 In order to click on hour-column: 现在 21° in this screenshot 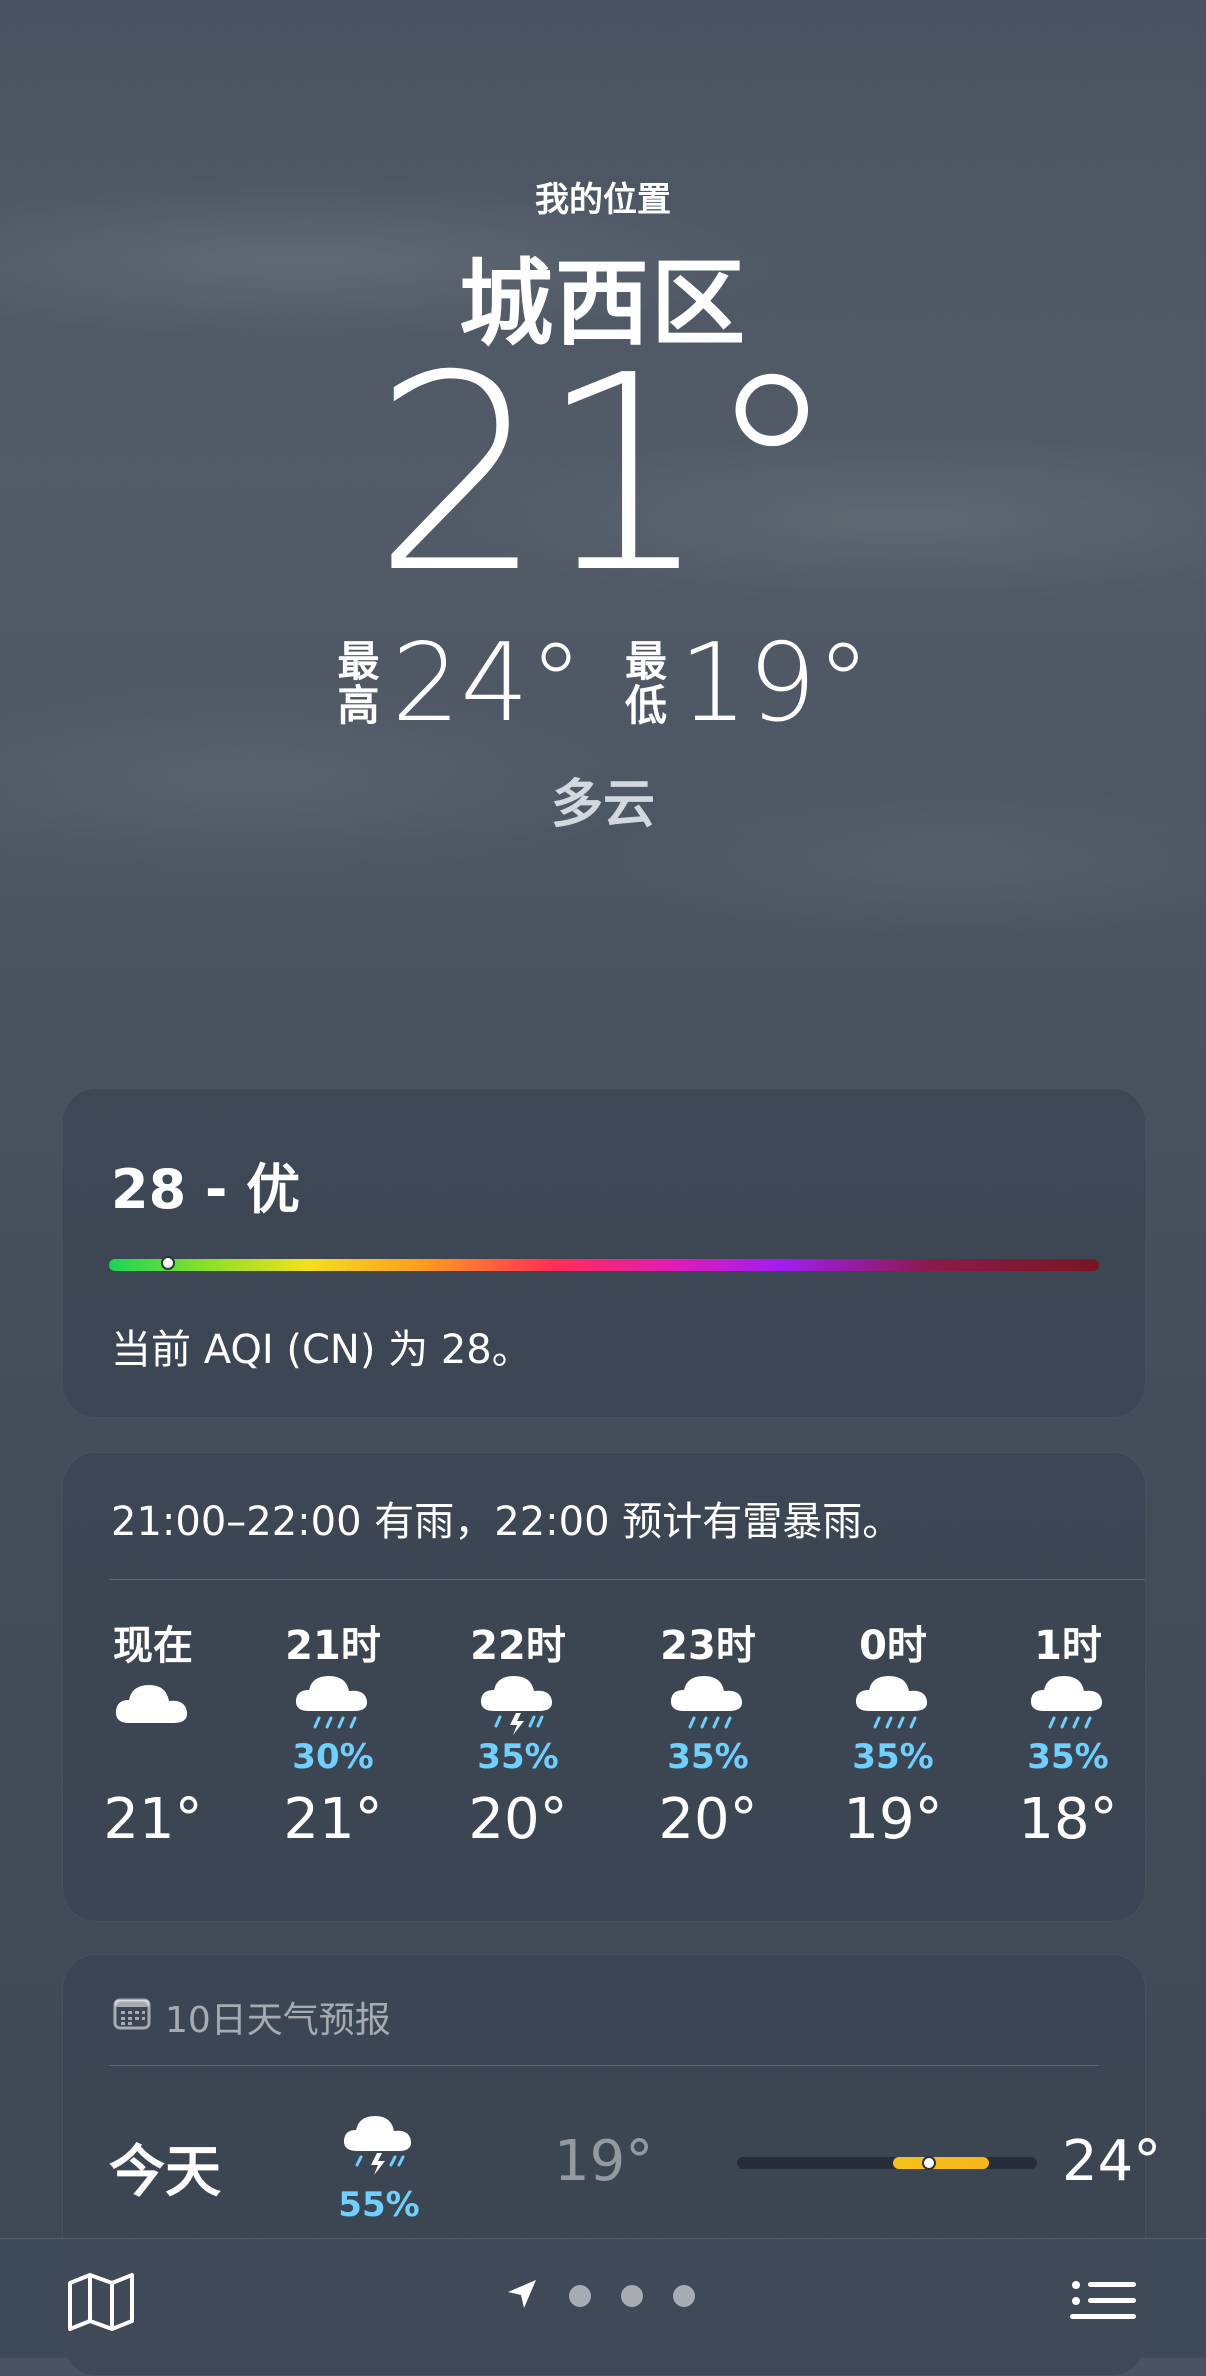, I will do `click(153, 1732)`.